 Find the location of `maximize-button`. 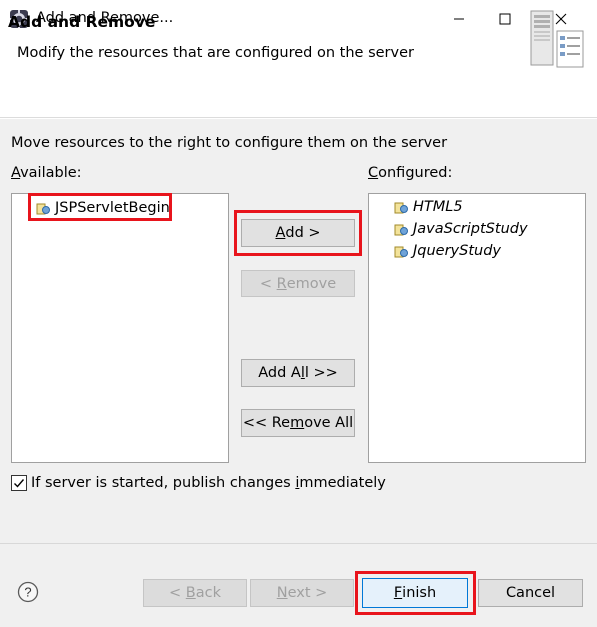

maximize-button is located at coordinates (505, 19).